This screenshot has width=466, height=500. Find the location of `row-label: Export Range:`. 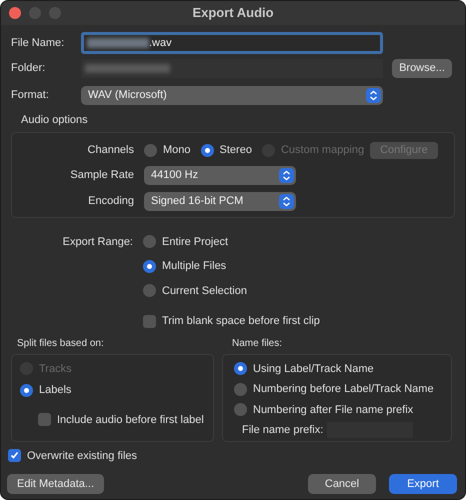

row-label: Export Range: is located at coordinates (98, 242).